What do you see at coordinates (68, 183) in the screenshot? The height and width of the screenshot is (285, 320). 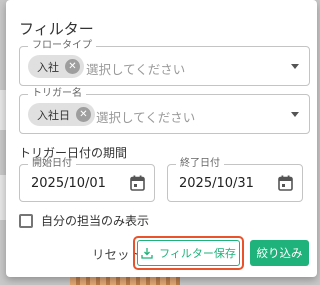 I see `start-date-value: 2025/10/01` at bounding box center [68, 183].